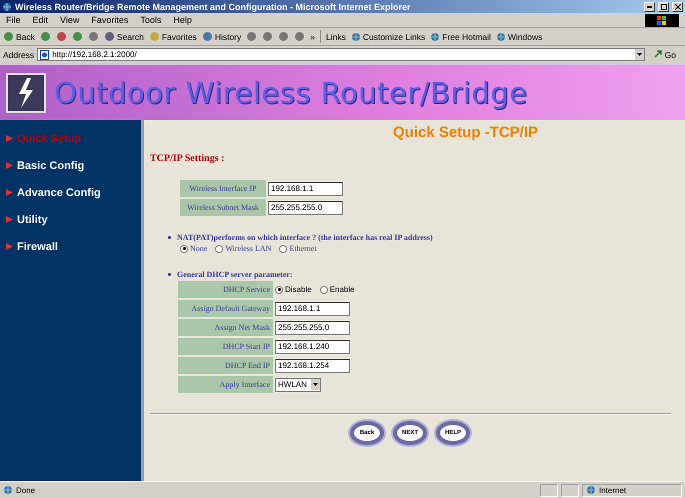 The width and height of the screenshot is (685, 498). Describe the element at coordinates (225, 384) in the screenshot. I see `field-label: Apply Interface` at that location.